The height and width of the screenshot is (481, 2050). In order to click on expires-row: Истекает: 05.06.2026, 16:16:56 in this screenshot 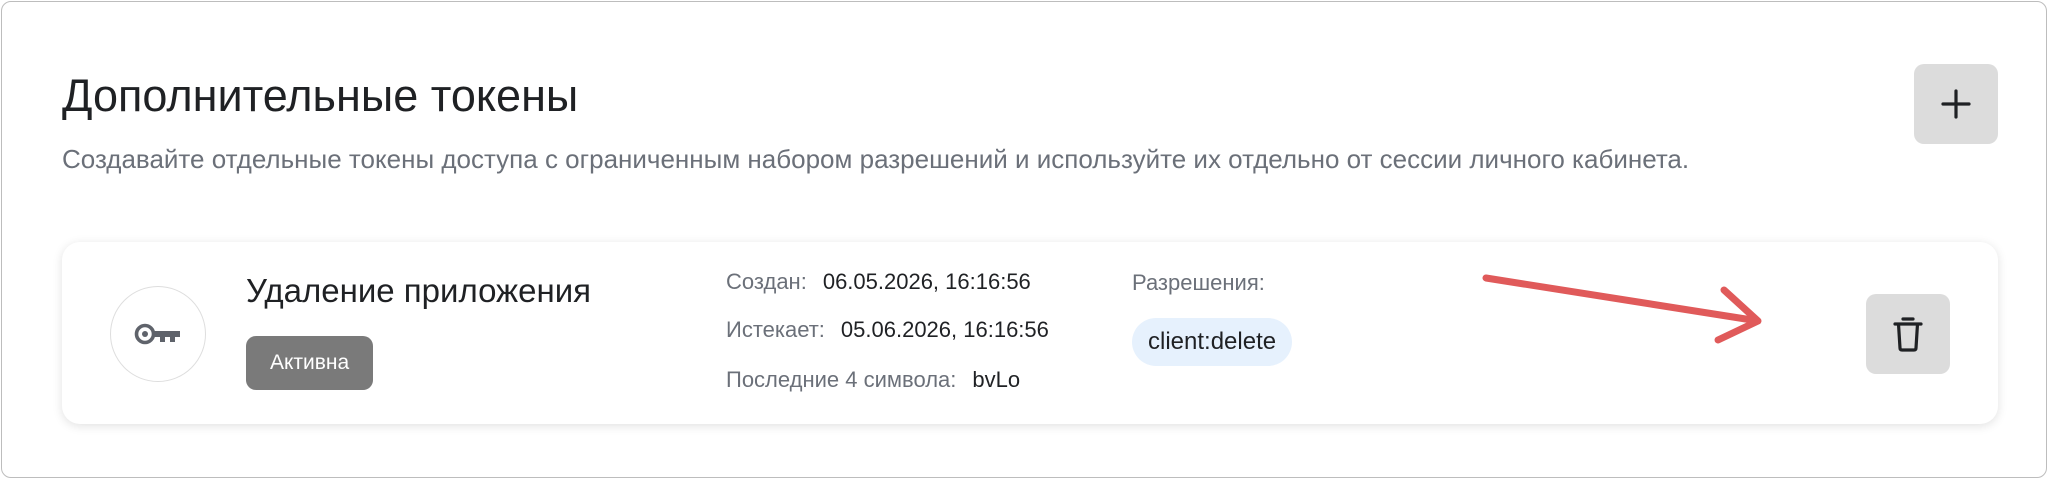, I will do `click(887, 330)`.